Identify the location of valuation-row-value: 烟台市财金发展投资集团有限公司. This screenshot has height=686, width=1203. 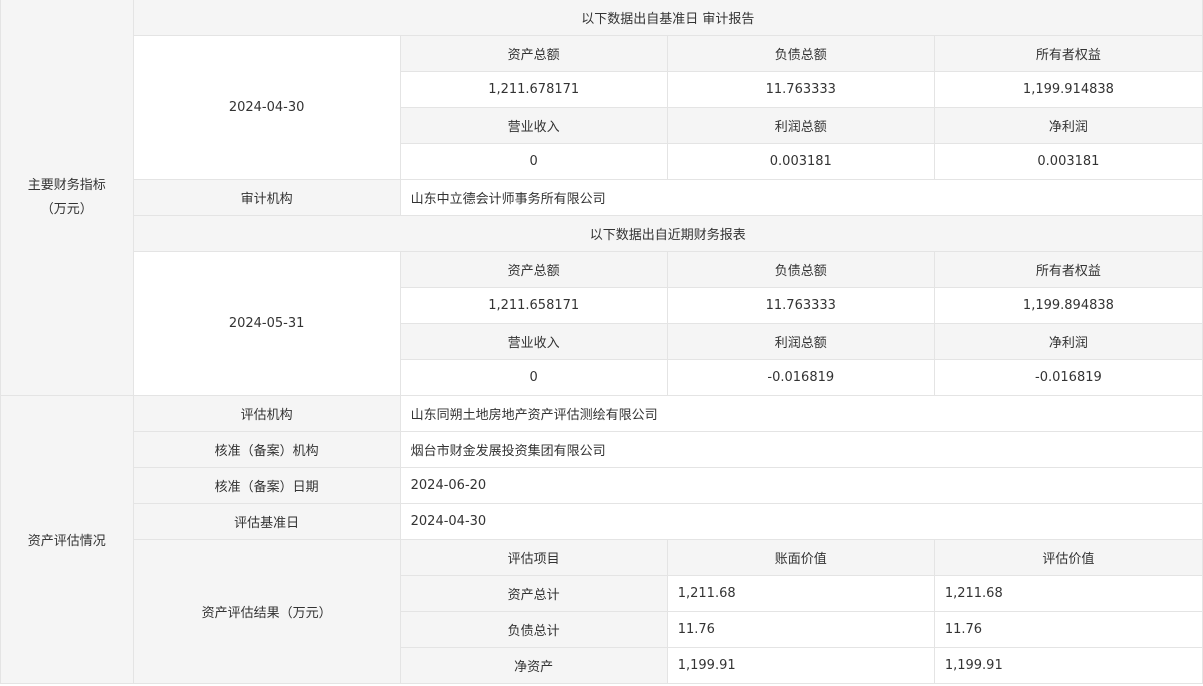
(801, 449).